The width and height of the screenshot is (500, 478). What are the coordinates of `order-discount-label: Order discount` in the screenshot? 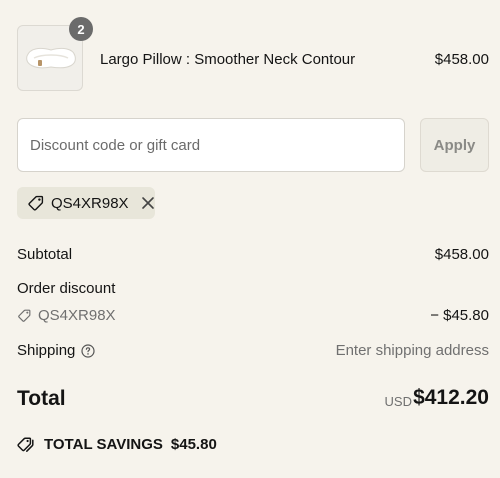 It's located at (66, 288).